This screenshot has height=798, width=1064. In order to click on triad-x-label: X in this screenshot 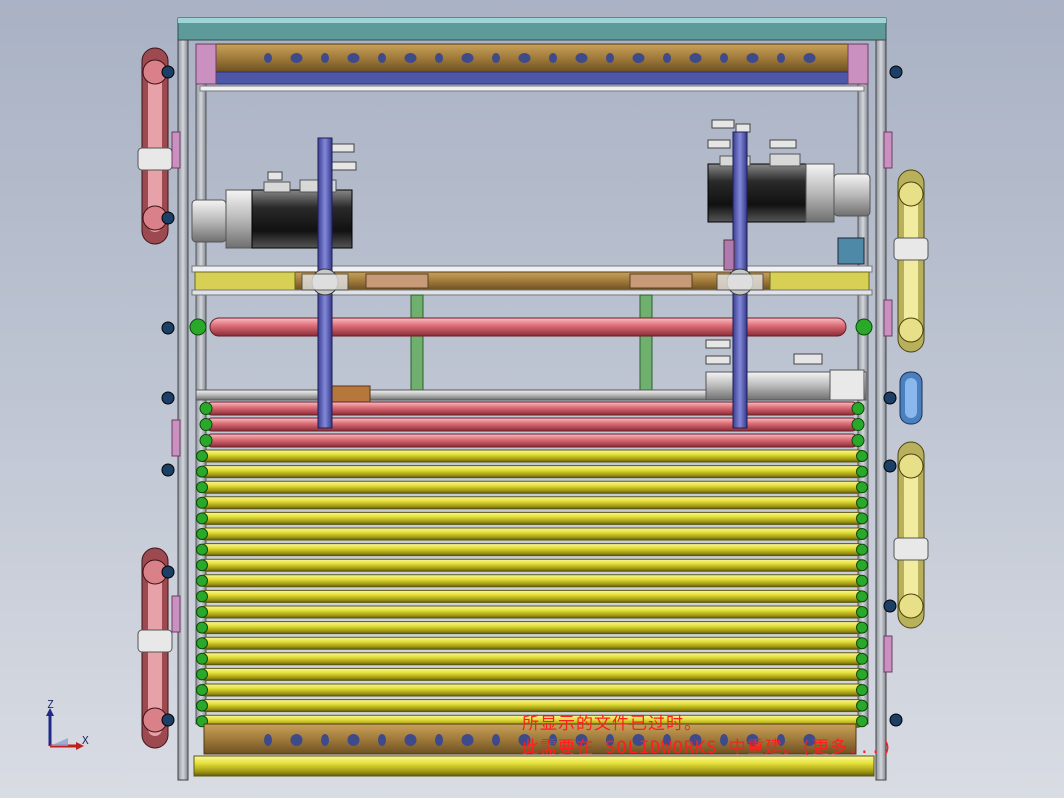, I will do `click(85, 740)`.